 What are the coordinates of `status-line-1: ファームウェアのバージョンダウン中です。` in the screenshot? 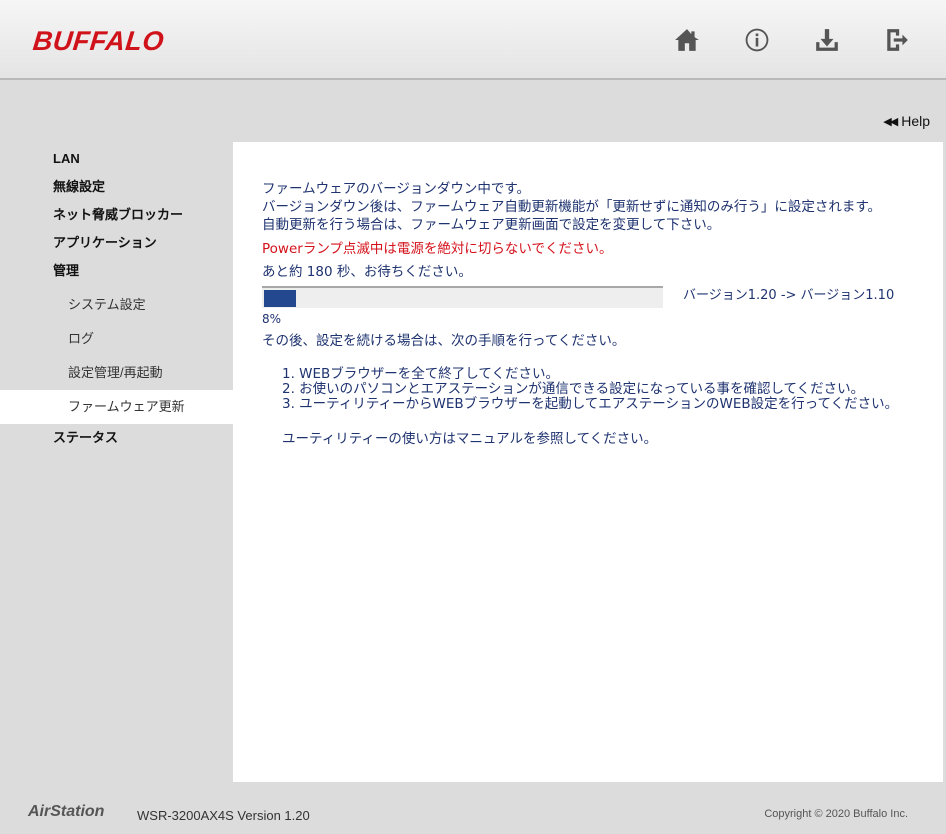 It's located at (396, 189).